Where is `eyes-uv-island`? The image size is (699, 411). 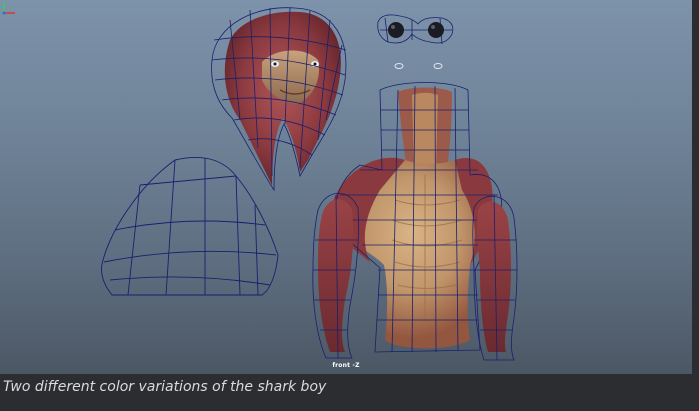
eyes-uv-island is located at coordinates (415, 41).